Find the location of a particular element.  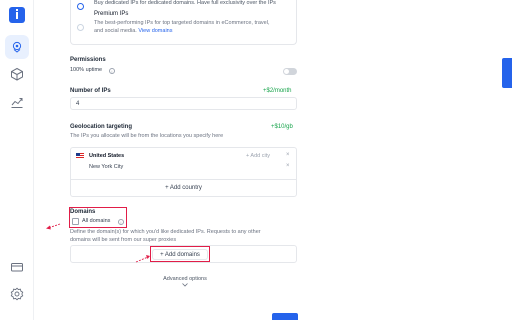

feedback-tab-text is located at coordinates (507, 73).